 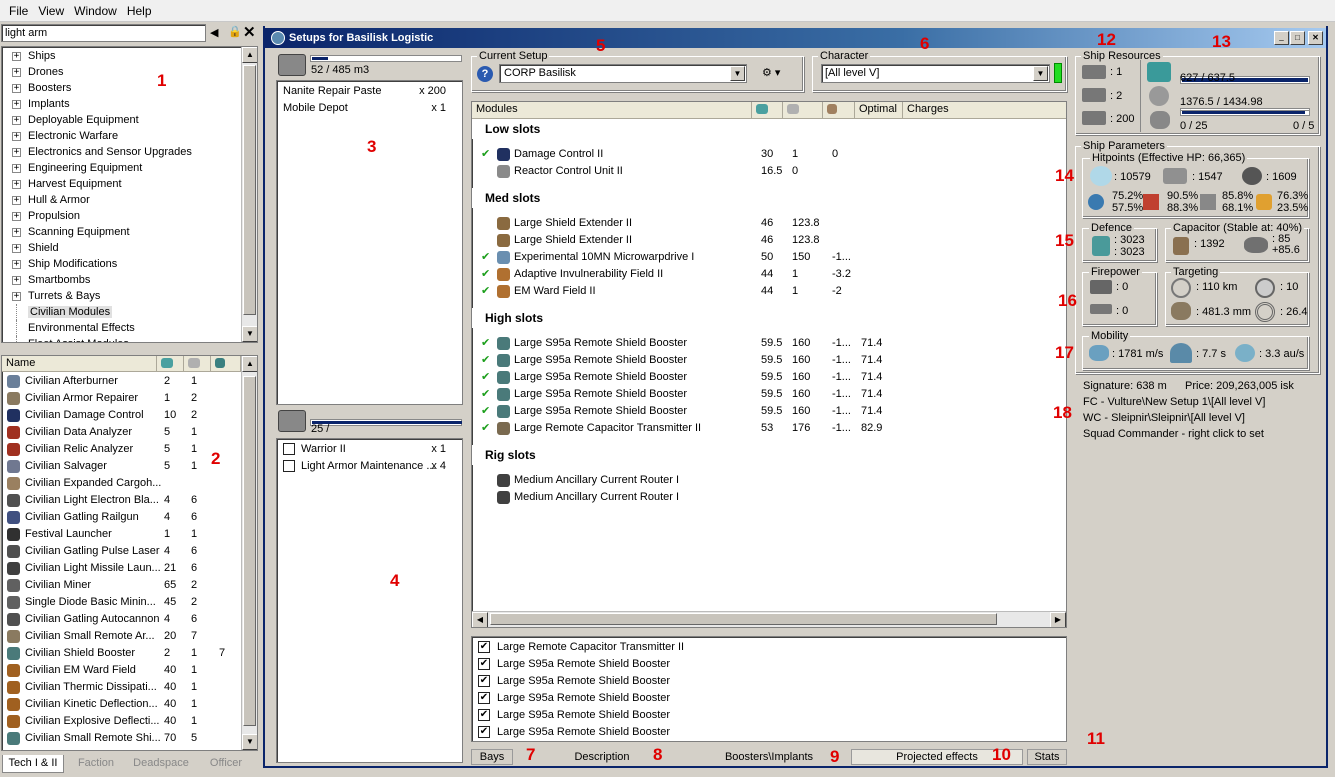 I want to click on tree-item: Civilian Modules, so click(x=129, y=312).